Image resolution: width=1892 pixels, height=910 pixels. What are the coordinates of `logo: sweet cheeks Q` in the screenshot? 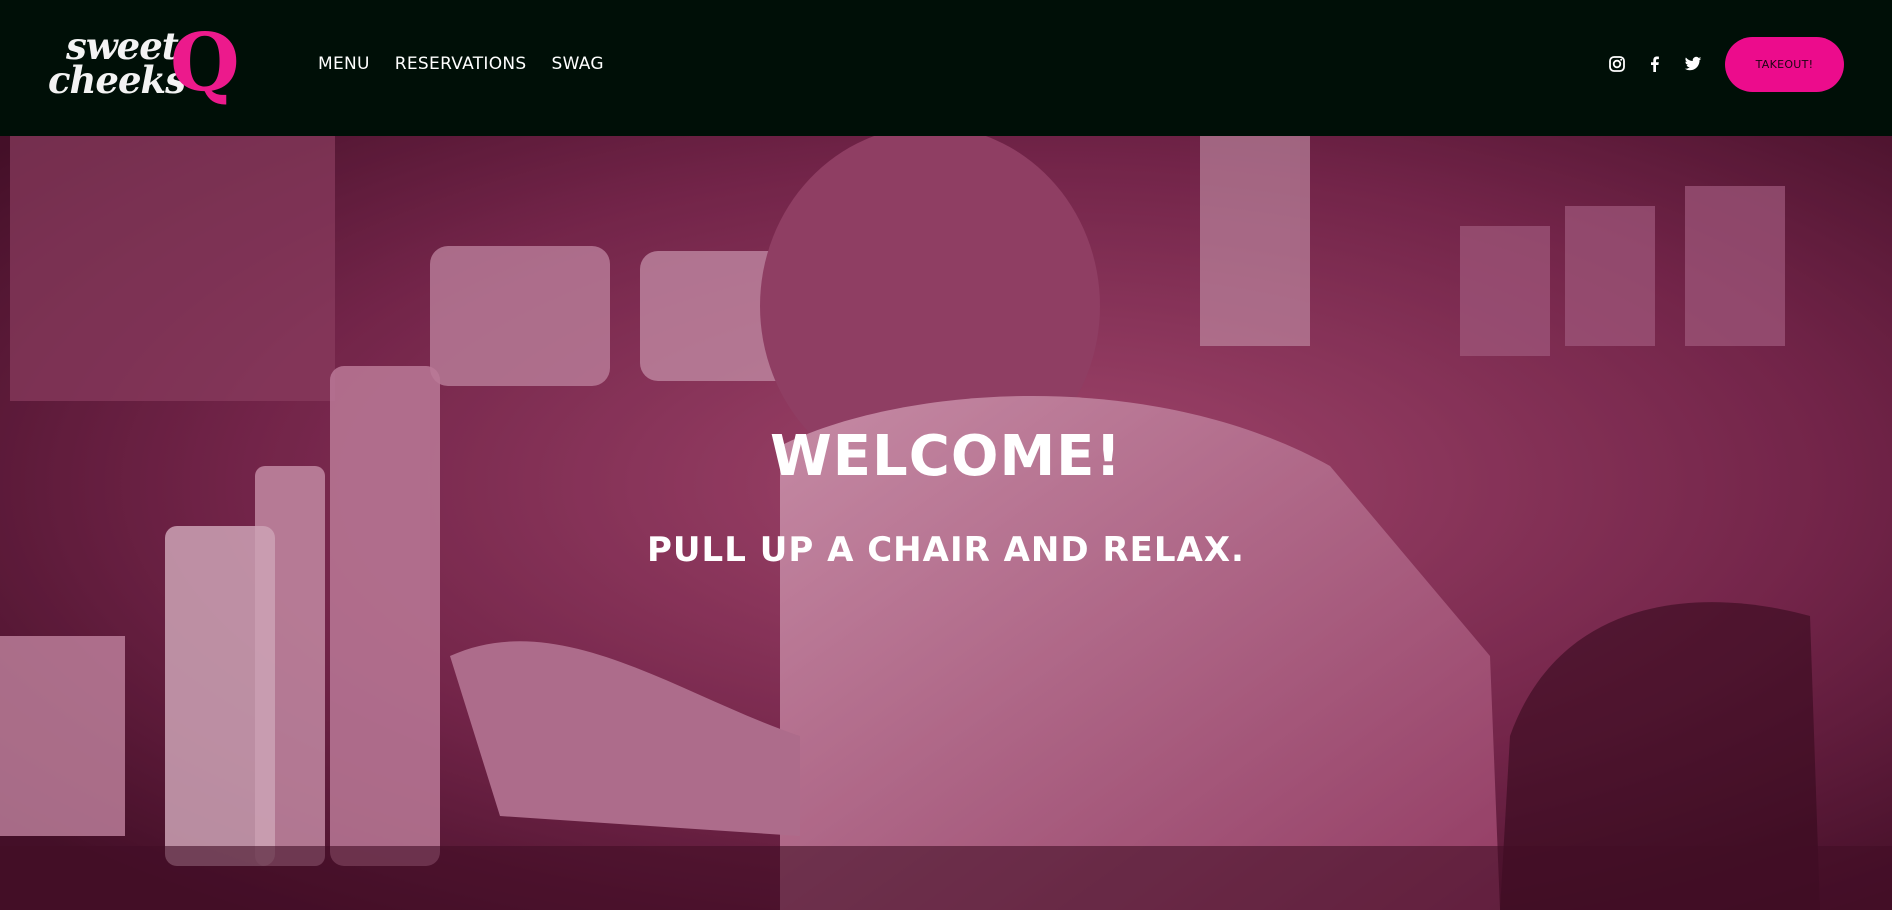 It's located at (144, 66).